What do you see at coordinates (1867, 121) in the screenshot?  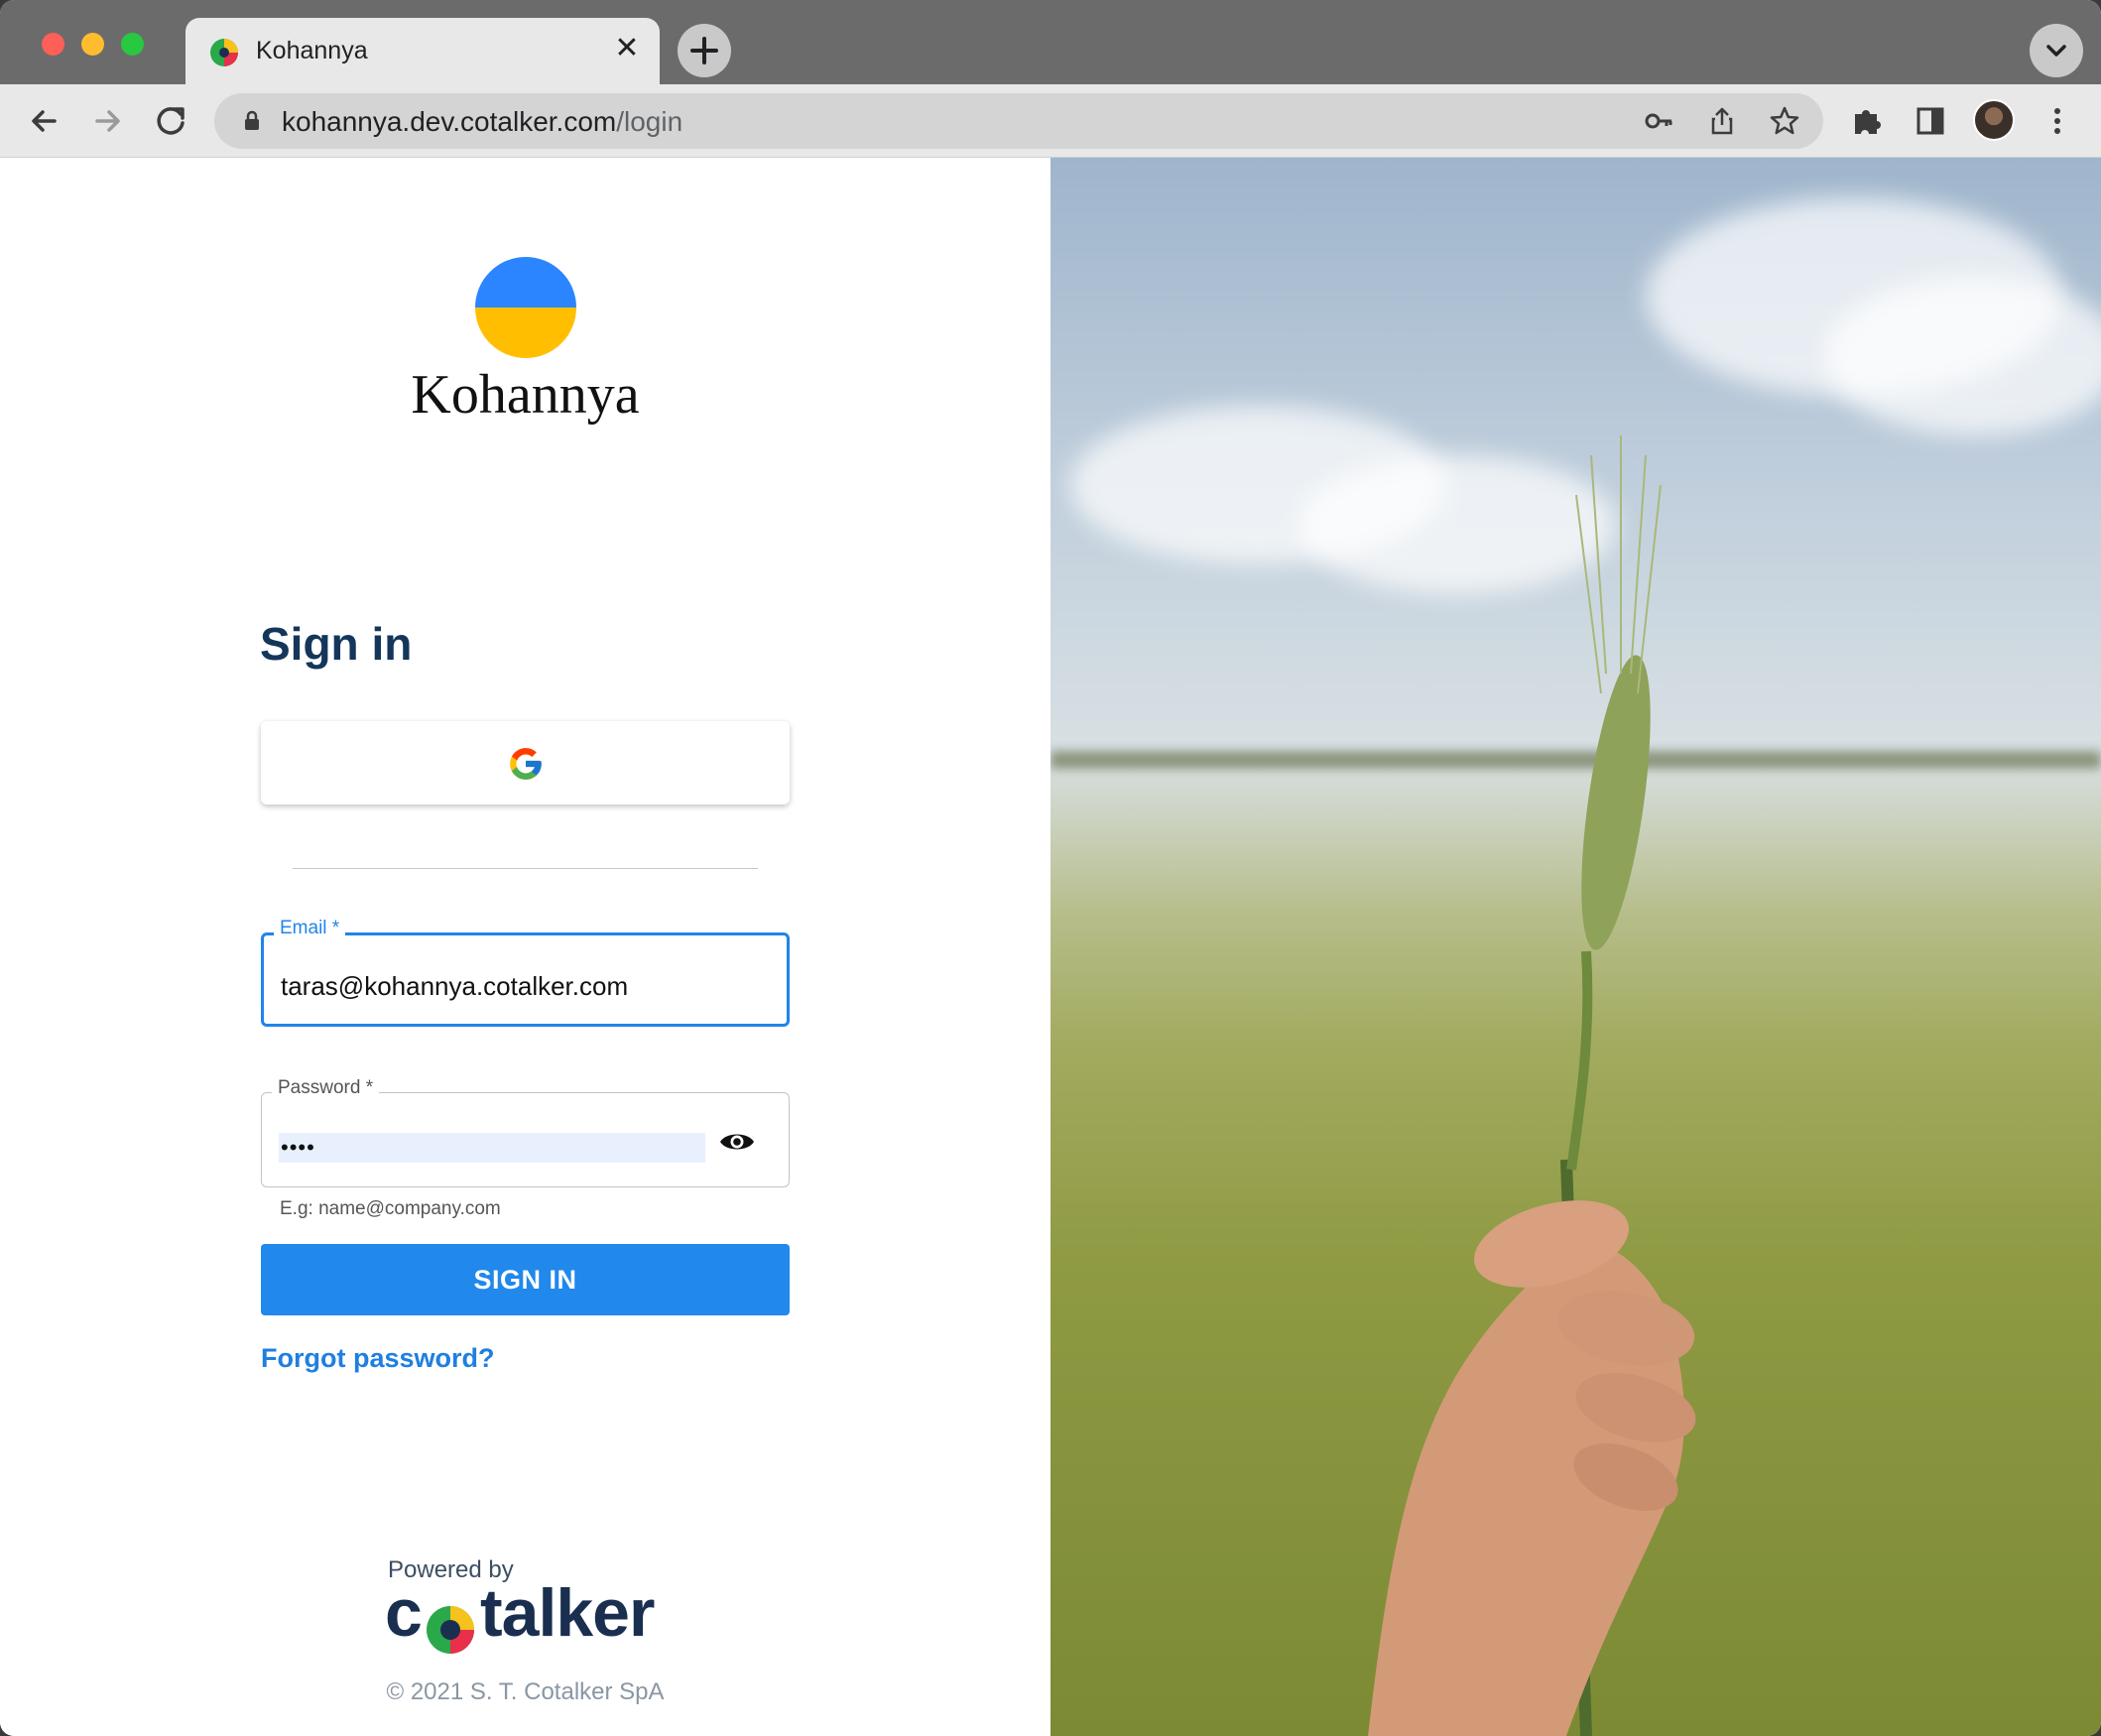 I see `extensions-puzzle-icon` at bounding box center [1867, 121].